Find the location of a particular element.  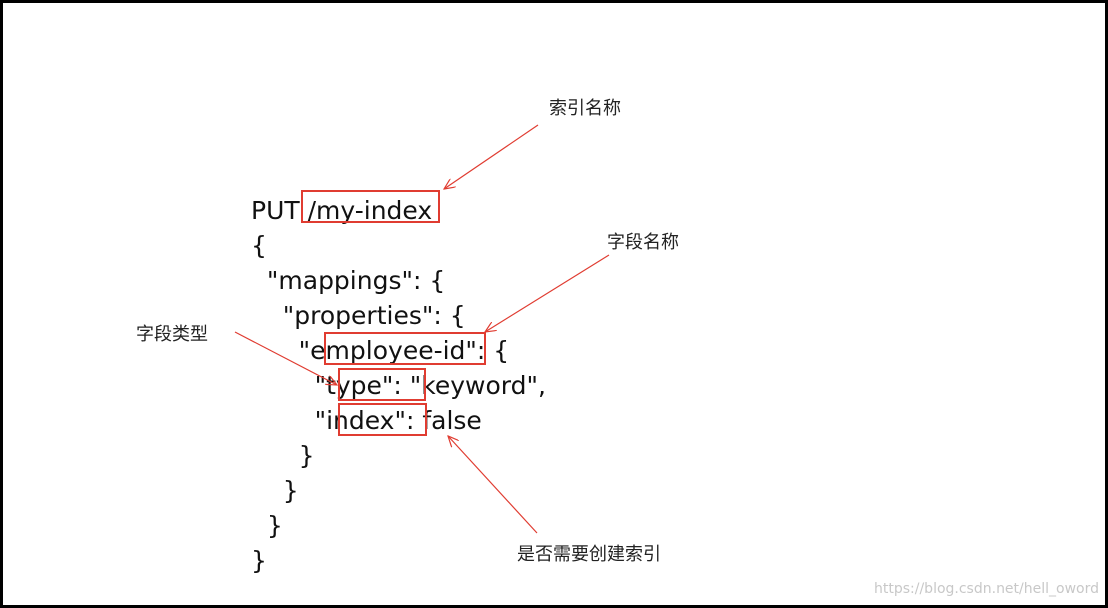

arrow-field-type is located at coordinates (285, 358).